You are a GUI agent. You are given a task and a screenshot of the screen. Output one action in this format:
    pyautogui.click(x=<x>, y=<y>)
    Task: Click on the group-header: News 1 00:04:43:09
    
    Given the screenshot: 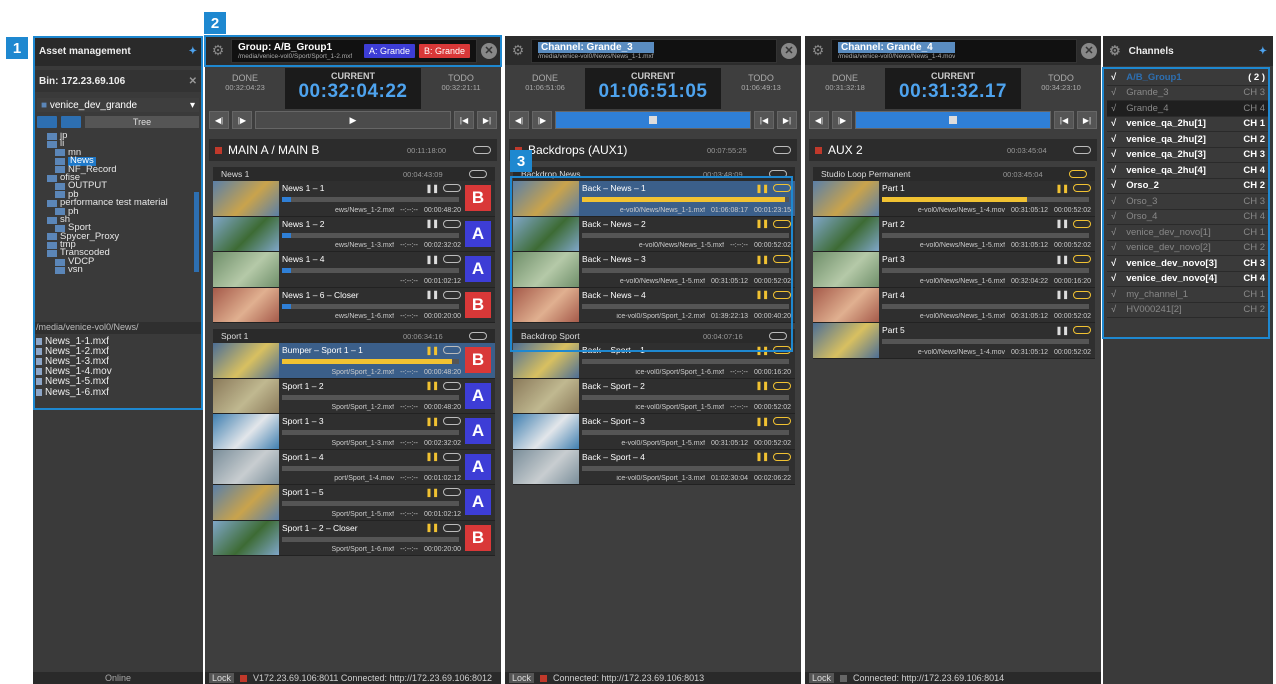 What is the action you would take?
    pyautogui.click(x=354, y=174)
    